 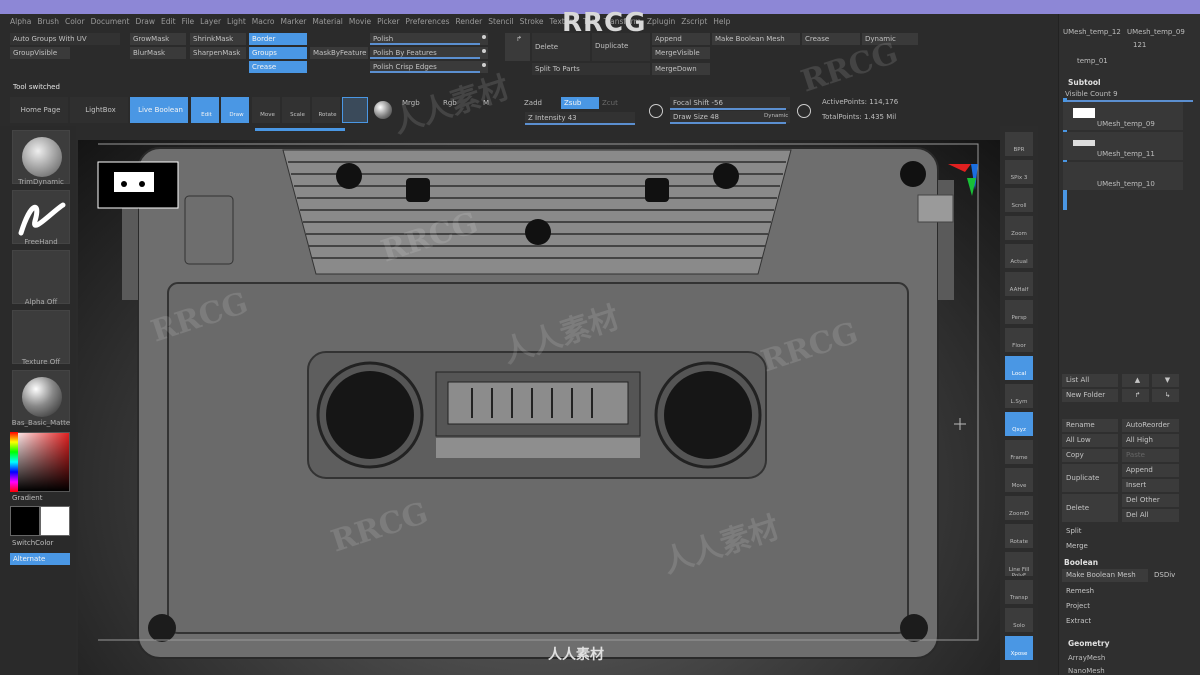 I want to click on shelf-bpr-button: BPR, so click(x=1019, y=144).